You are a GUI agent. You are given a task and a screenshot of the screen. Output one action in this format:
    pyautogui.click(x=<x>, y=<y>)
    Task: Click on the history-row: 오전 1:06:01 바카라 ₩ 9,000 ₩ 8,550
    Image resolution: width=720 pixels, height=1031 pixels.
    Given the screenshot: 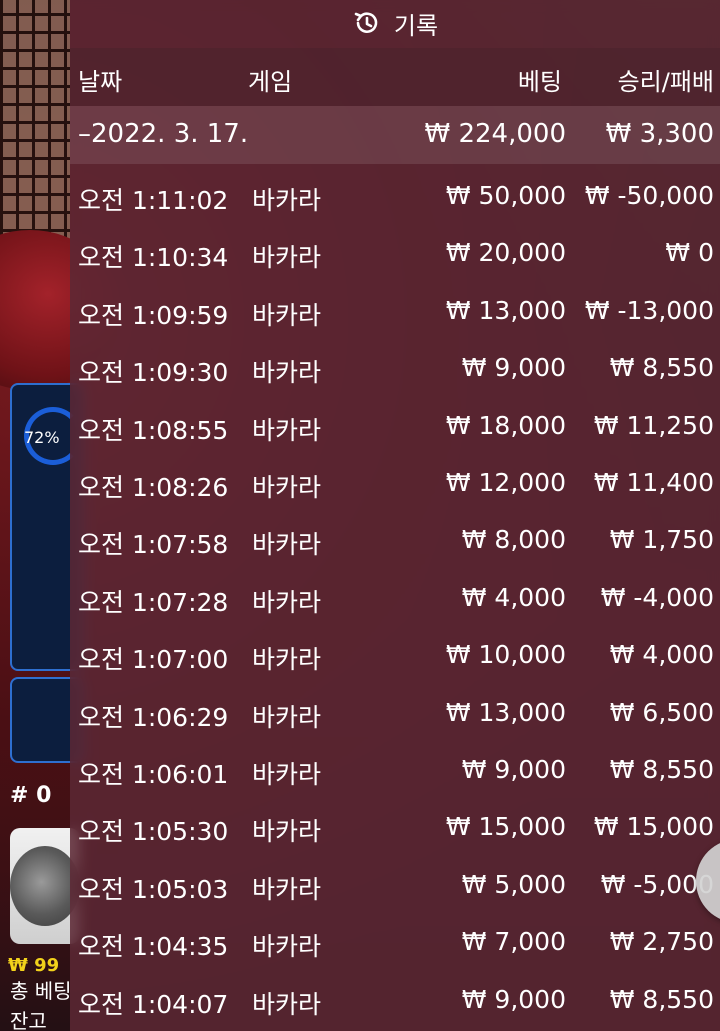 What is the action you would take?
    pyautogui.click(x=395, y=771)
    